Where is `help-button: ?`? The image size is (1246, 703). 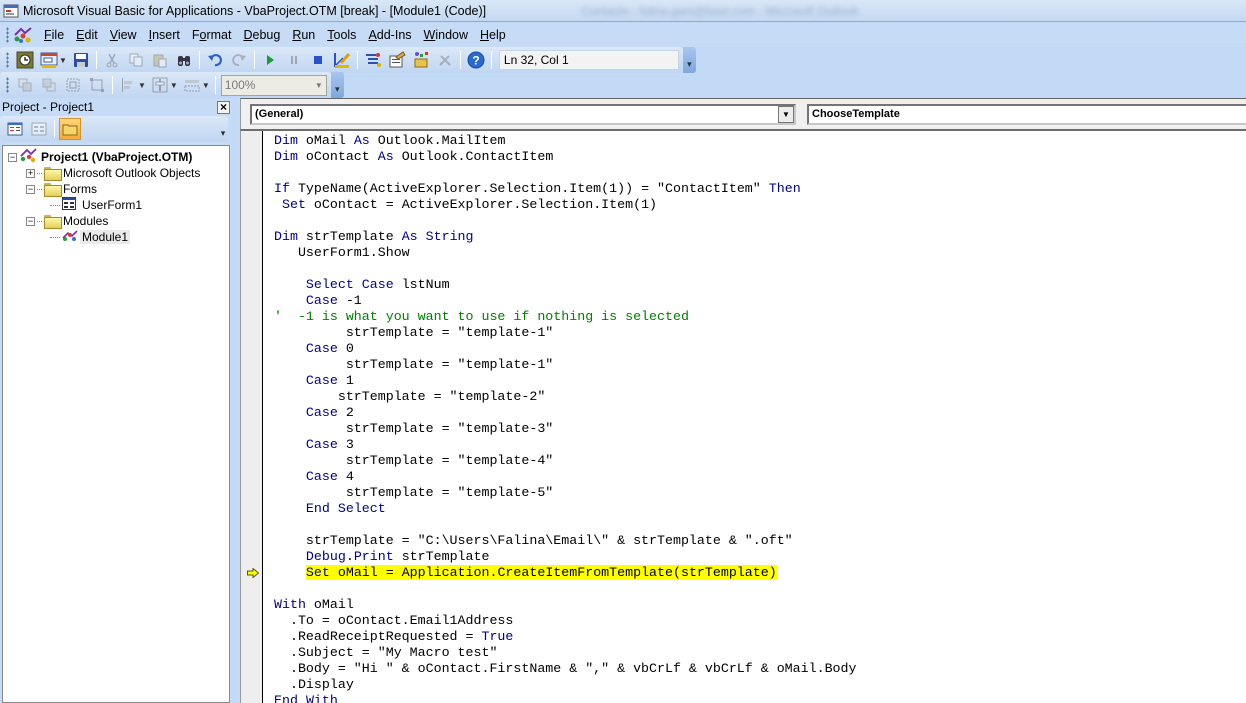 help-button: ? is located at coordinates (476, 60).